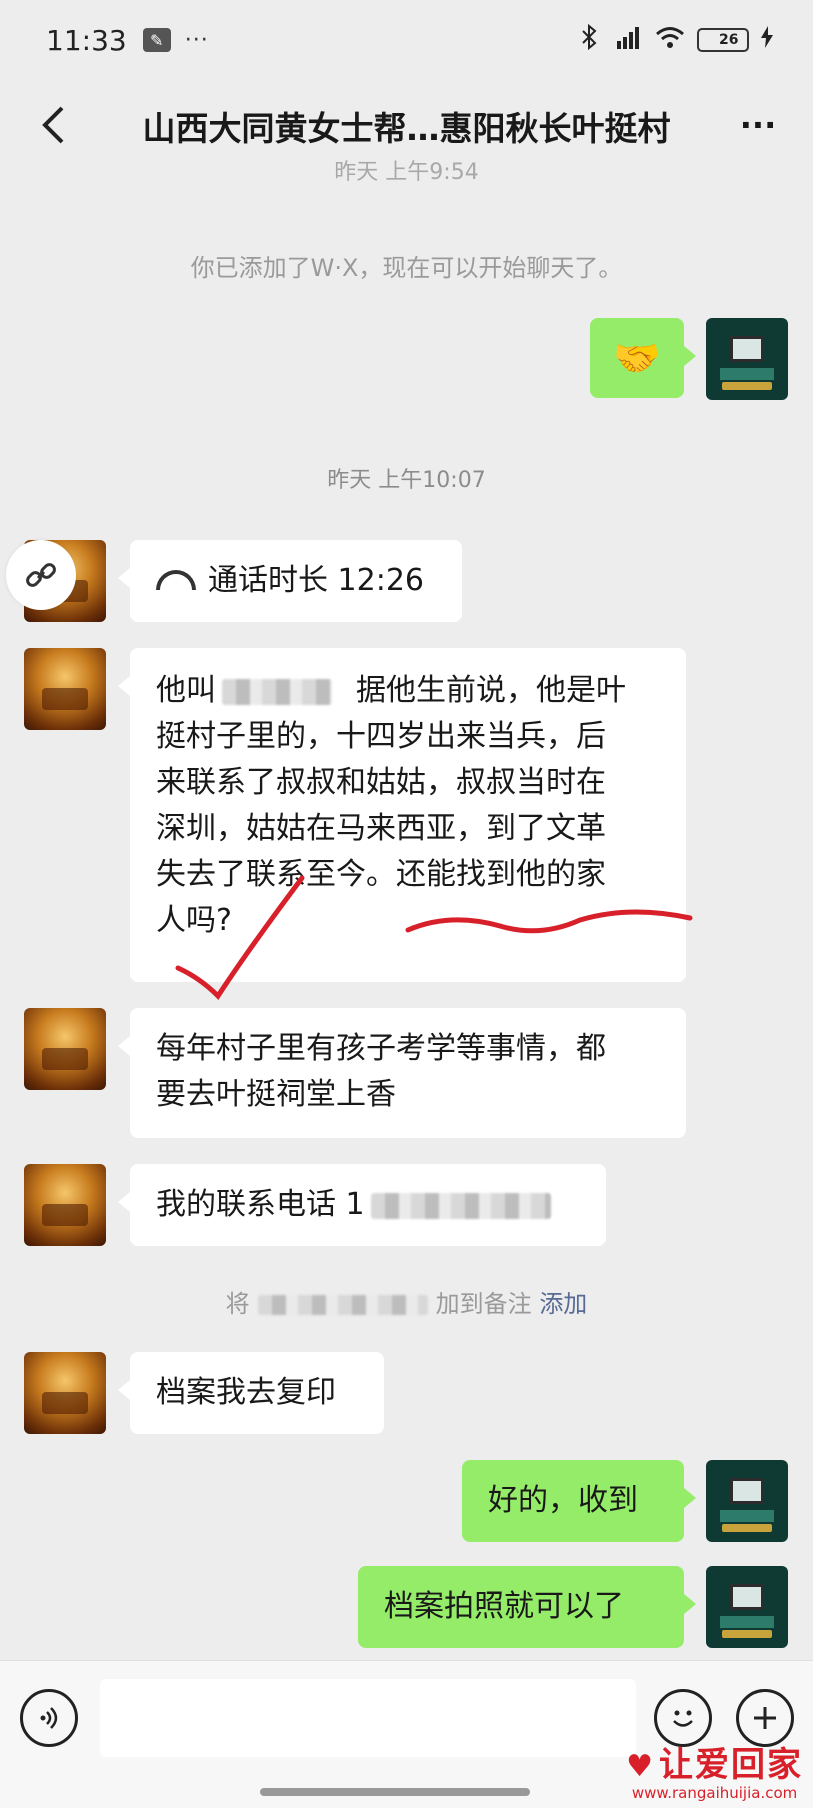 The width and height of the screenshot is (813, 1808). What do you see at coordinates (86, 40) in the screenshot?
I see `status-time: 11:33` at bounding box center [86, 40].